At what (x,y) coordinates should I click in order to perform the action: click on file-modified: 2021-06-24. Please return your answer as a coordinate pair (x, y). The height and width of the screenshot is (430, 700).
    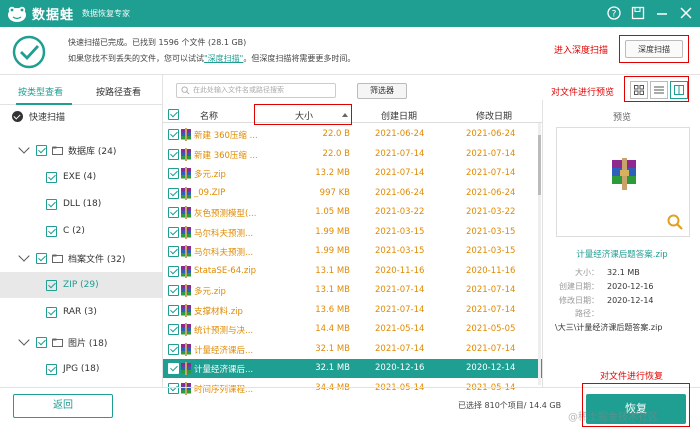
    Looking at the image, I should click on (491, 134).